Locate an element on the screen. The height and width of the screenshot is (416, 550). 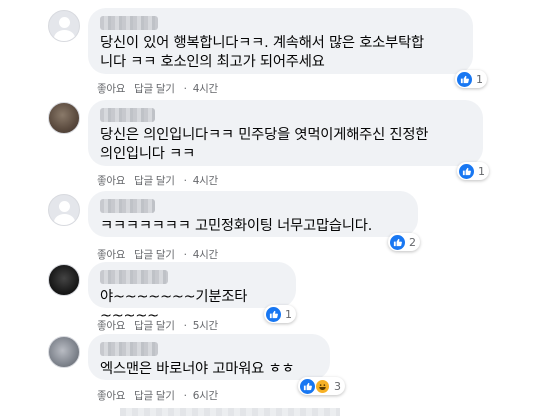
reaction-count: 3 is located at coordinates (337, 386).